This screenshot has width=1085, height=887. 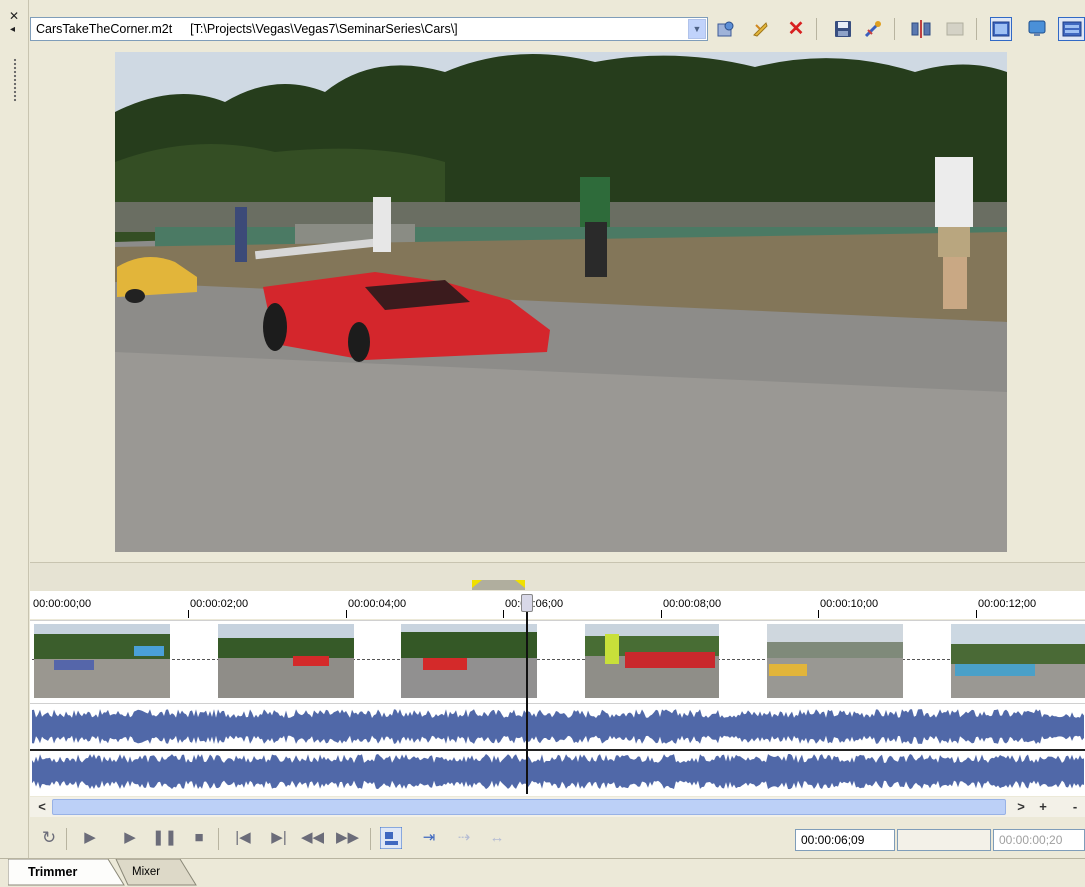 What do you see at coordinates (12, 29) in the screenshot?
I see `dock-arrow-icon: ◂` at bounding box center [12, 29].